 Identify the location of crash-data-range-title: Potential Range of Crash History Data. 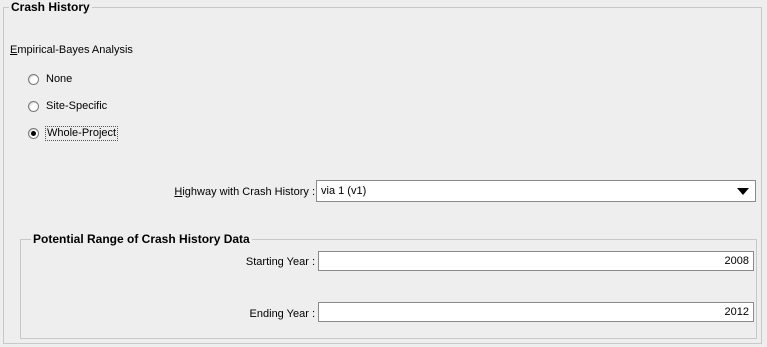
(141, 239).